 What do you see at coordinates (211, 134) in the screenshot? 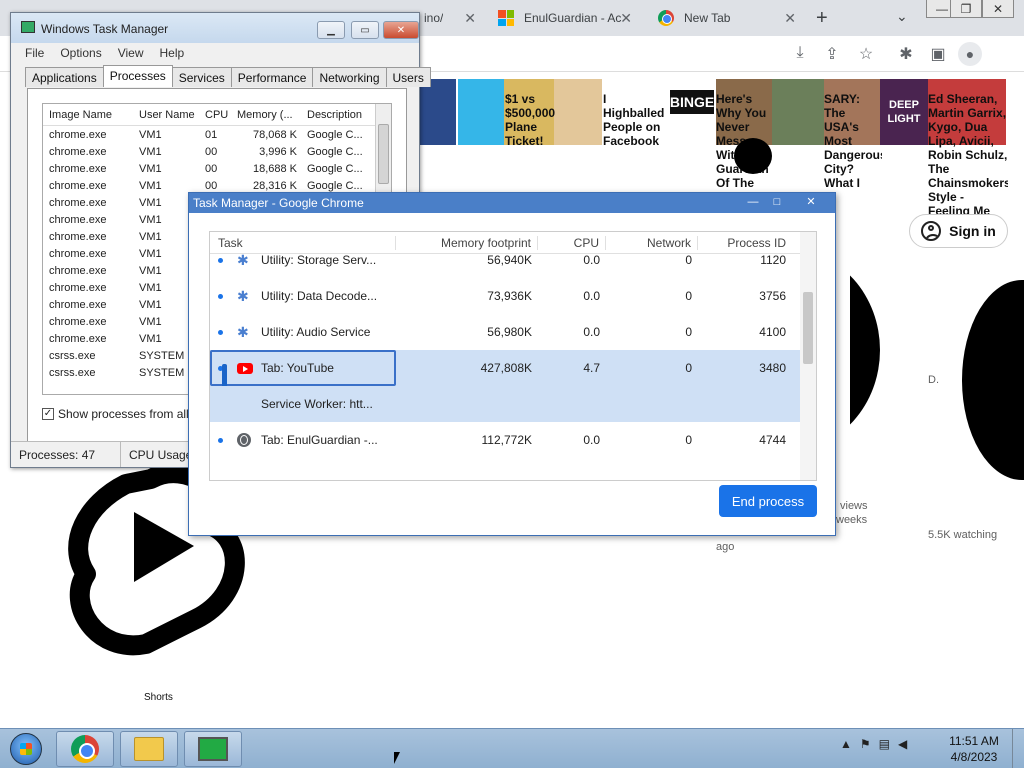
I see `table-cell: 01` at bounding box center [211, 134].